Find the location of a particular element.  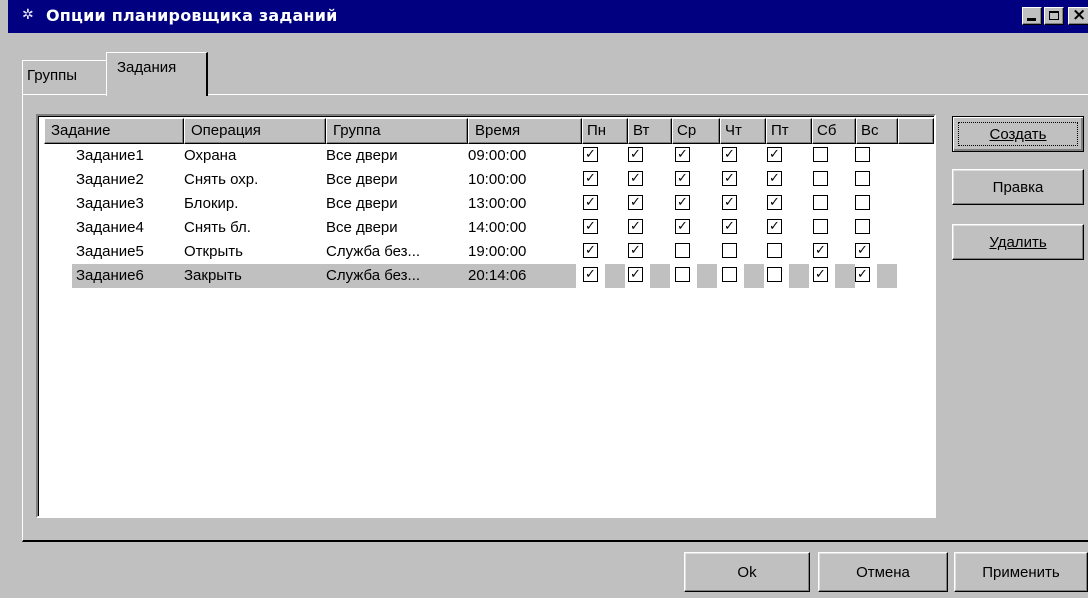

close-button: × is located at coordinates (1078, 16).